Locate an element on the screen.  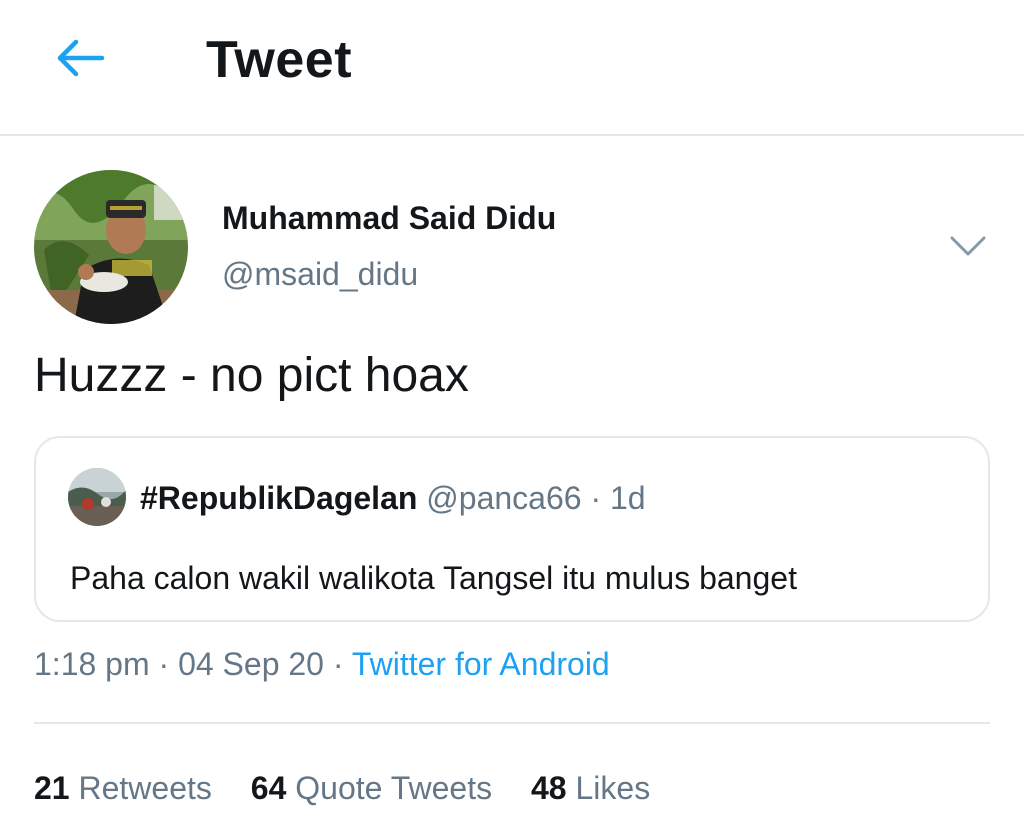
tweet-options-button is located at coordinates (968, 248).